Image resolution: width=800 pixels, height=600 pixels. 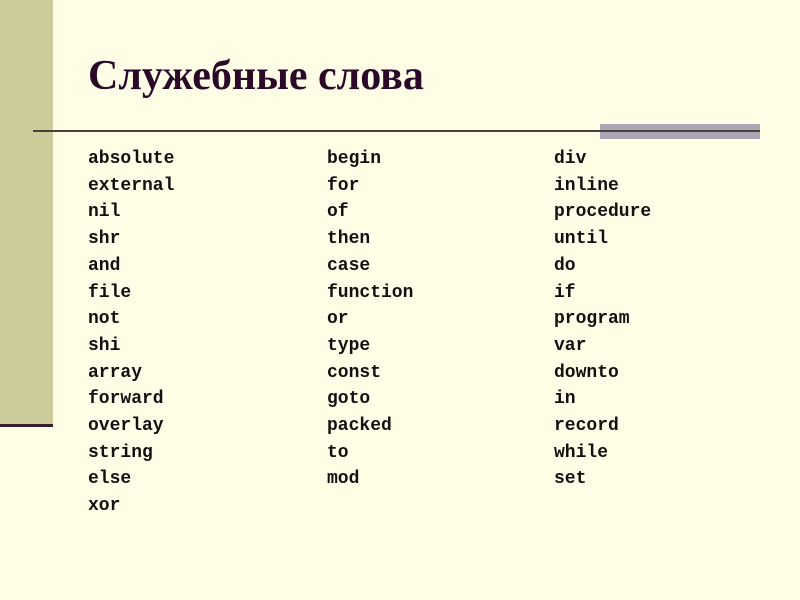 I want to click on keyword-item: downto, so click(x=586, y=372).